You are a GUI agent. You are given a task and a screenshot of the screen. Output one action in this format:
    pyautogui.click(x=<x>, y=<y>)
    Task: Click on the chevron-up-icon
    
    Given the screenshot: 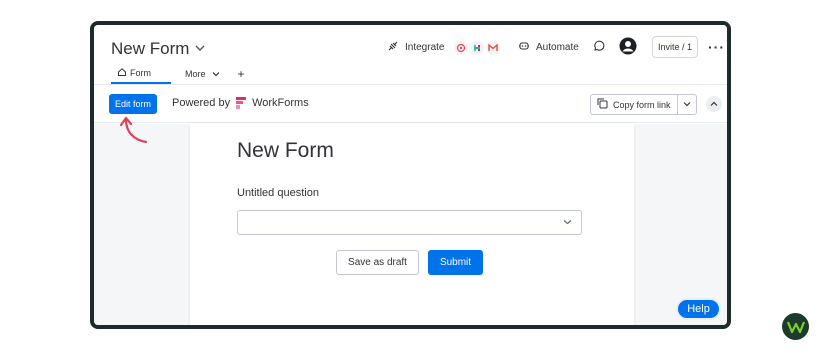 What is the action you would take?
    pyautogui.click(x=714, y=104)
    